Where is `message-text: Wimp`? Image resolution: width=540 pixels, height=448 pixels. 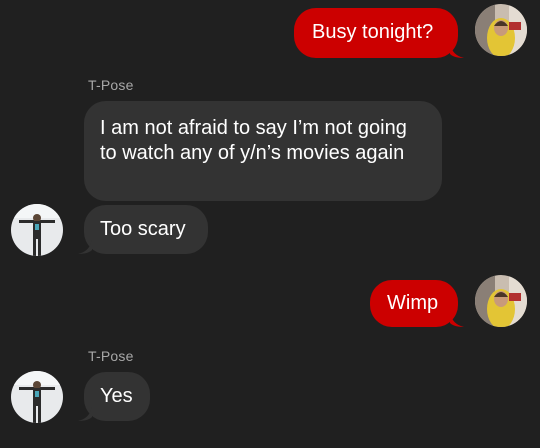
message-text: Wimp is located at coordinates (413, 303).